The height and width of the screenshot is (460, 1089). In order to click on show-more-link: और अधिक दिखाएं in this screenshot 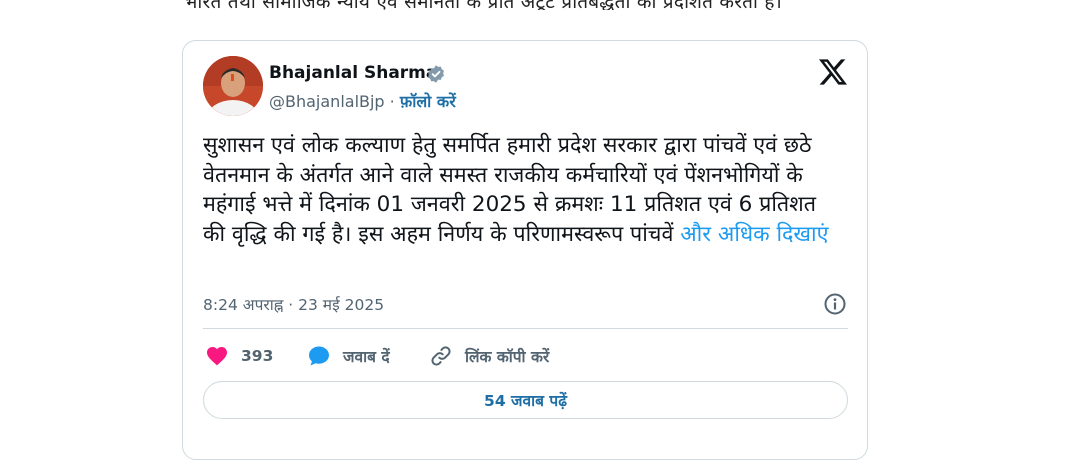, I will do `click(754, 234)`.